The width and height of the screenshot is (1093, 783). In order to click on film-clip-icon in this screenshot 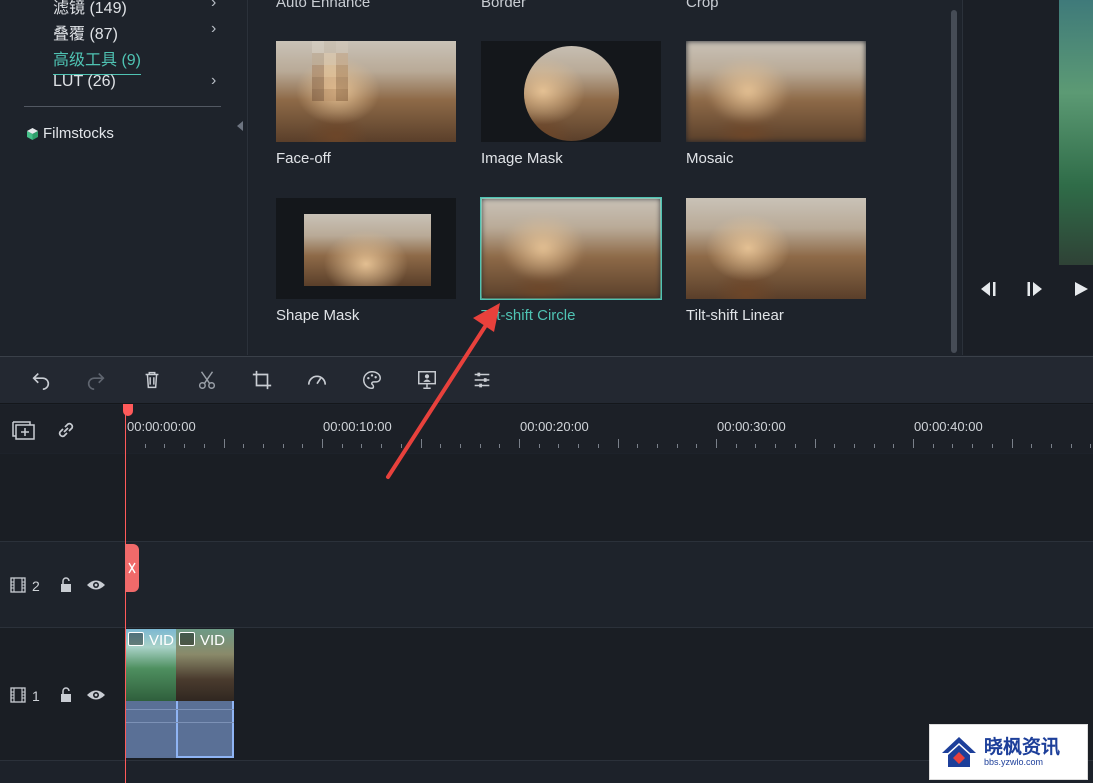, I will do `click(136, 639)`.